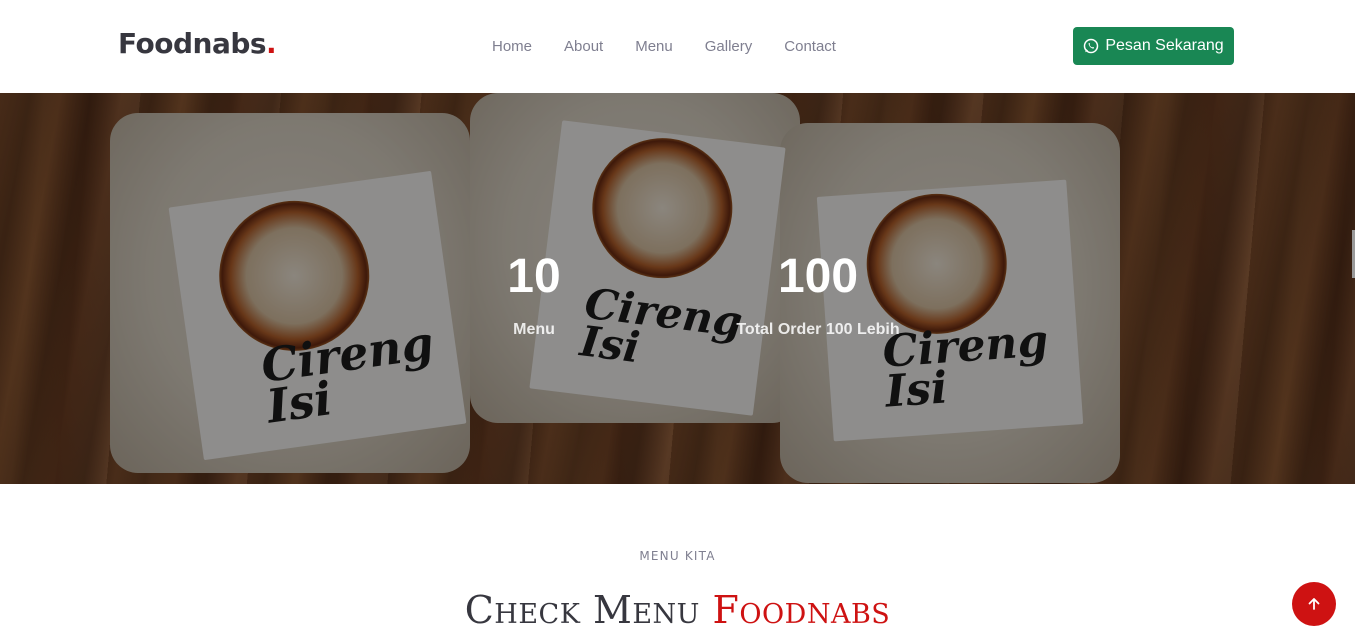  I want to click on stat-total-order: 100 Total Order 100 Lebih, so click(818, 296).